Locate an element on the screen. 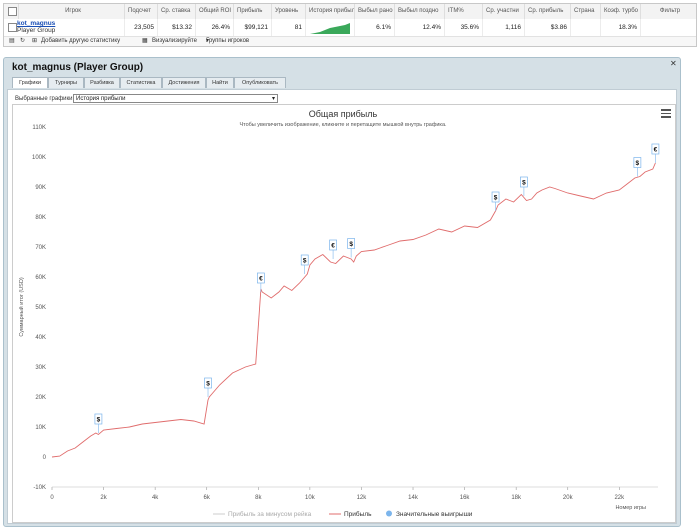 The image size is (700, 528). y-tick-label: 30K is located at coordinates (40, 368).